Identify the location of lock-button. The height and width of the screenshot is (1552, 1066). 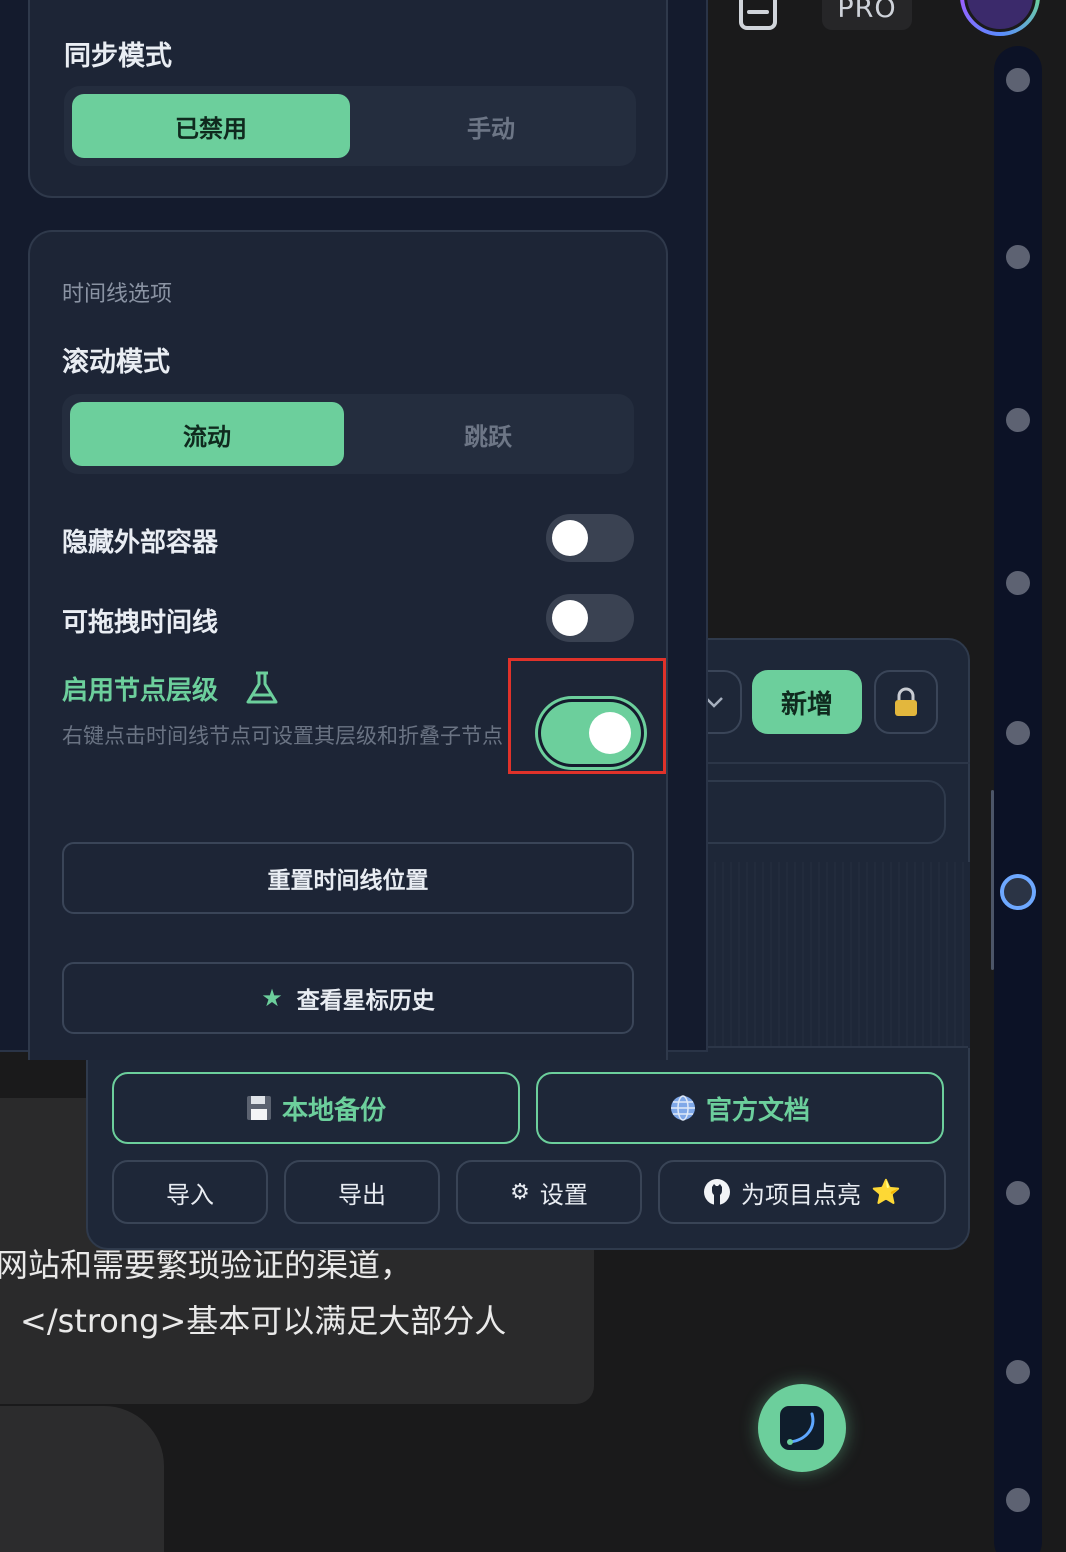
(906, 702).